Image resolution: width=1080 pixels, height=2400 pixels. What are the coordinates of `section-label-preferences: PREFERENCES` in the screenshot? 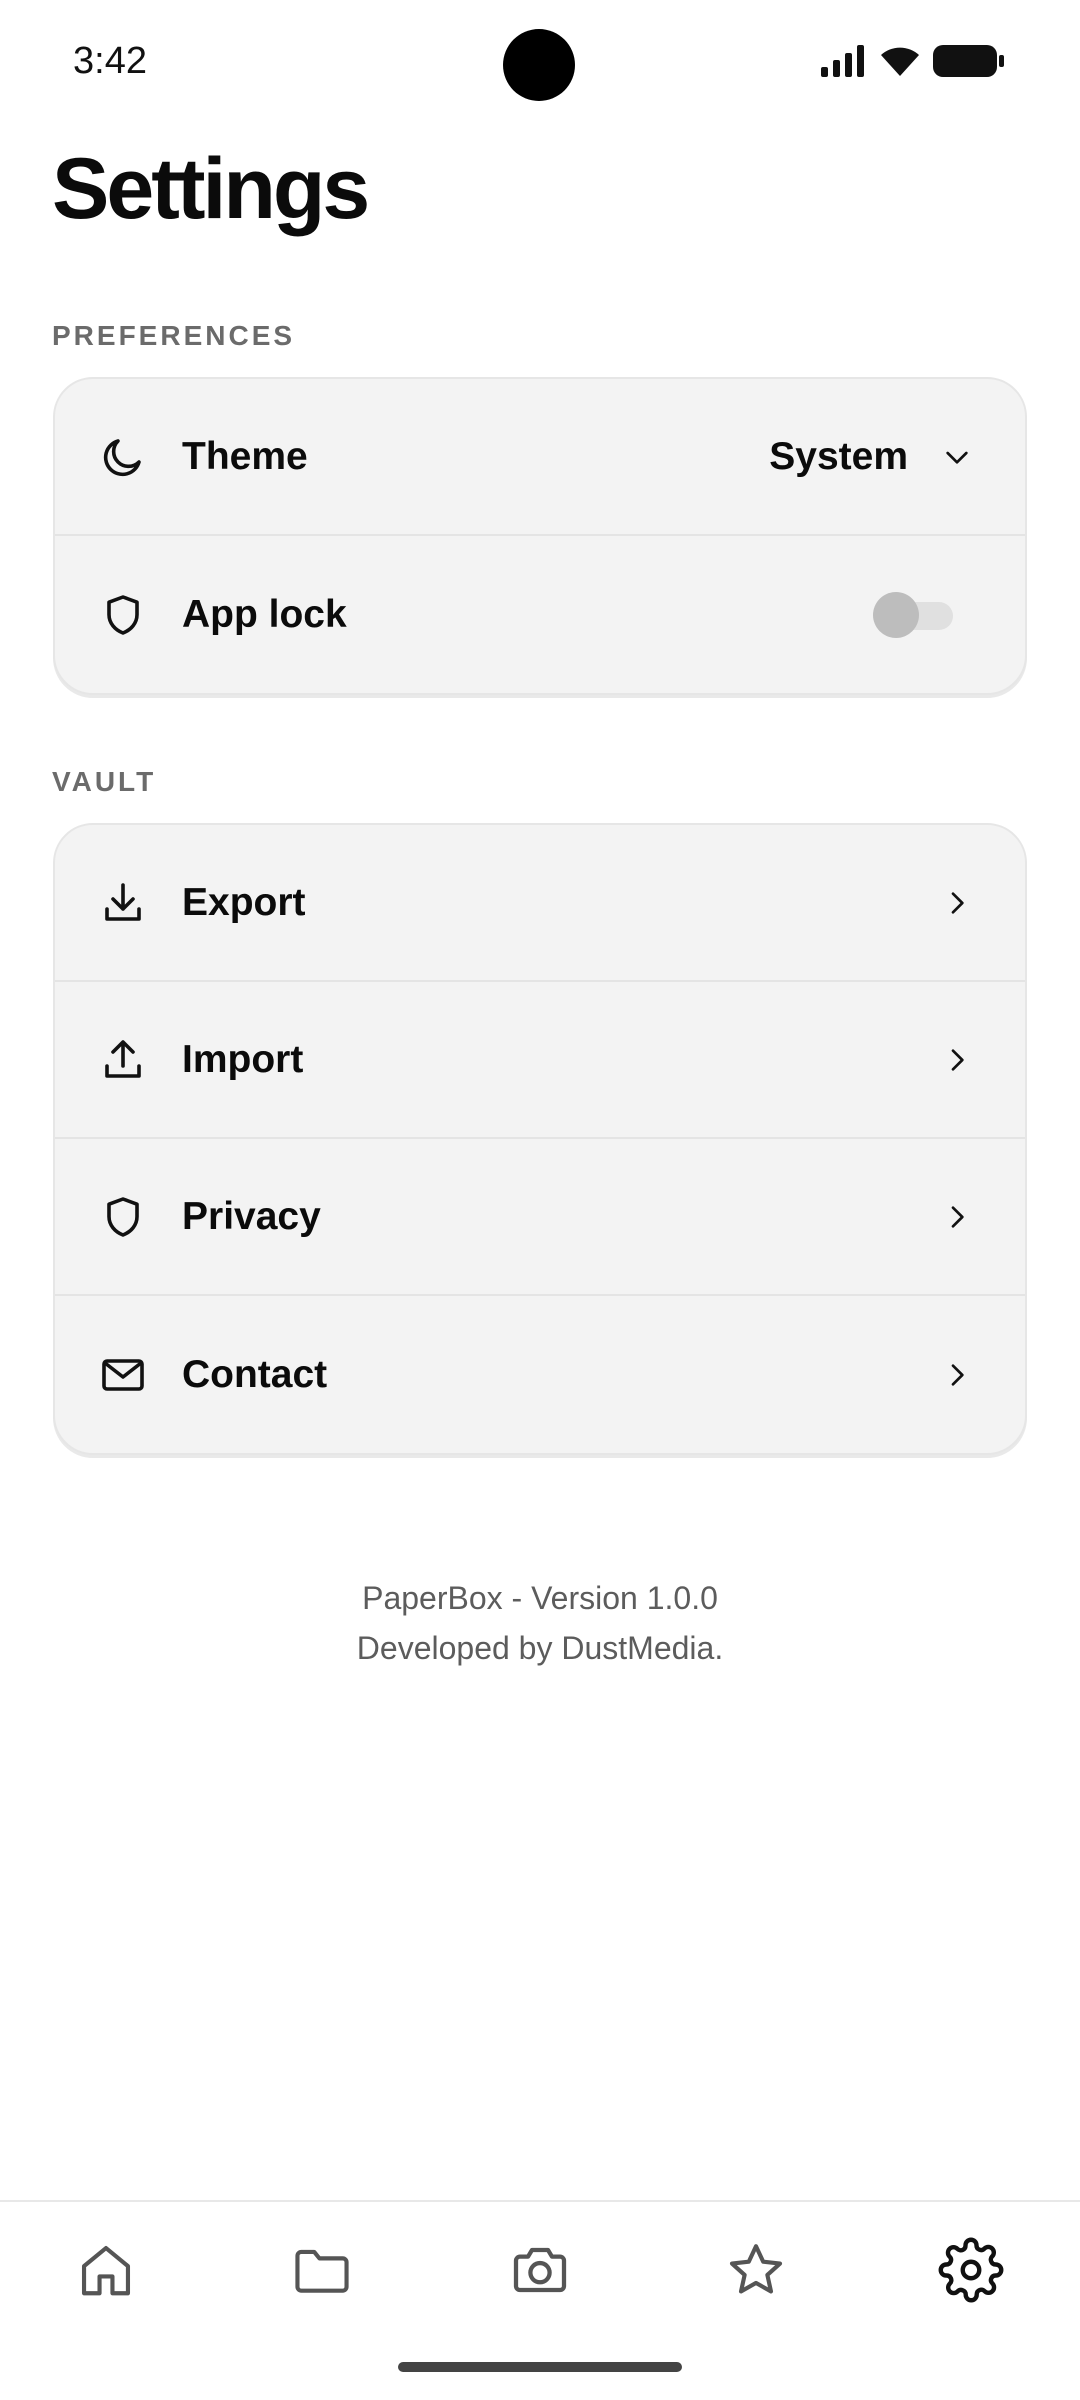 It's located at (174, 335).